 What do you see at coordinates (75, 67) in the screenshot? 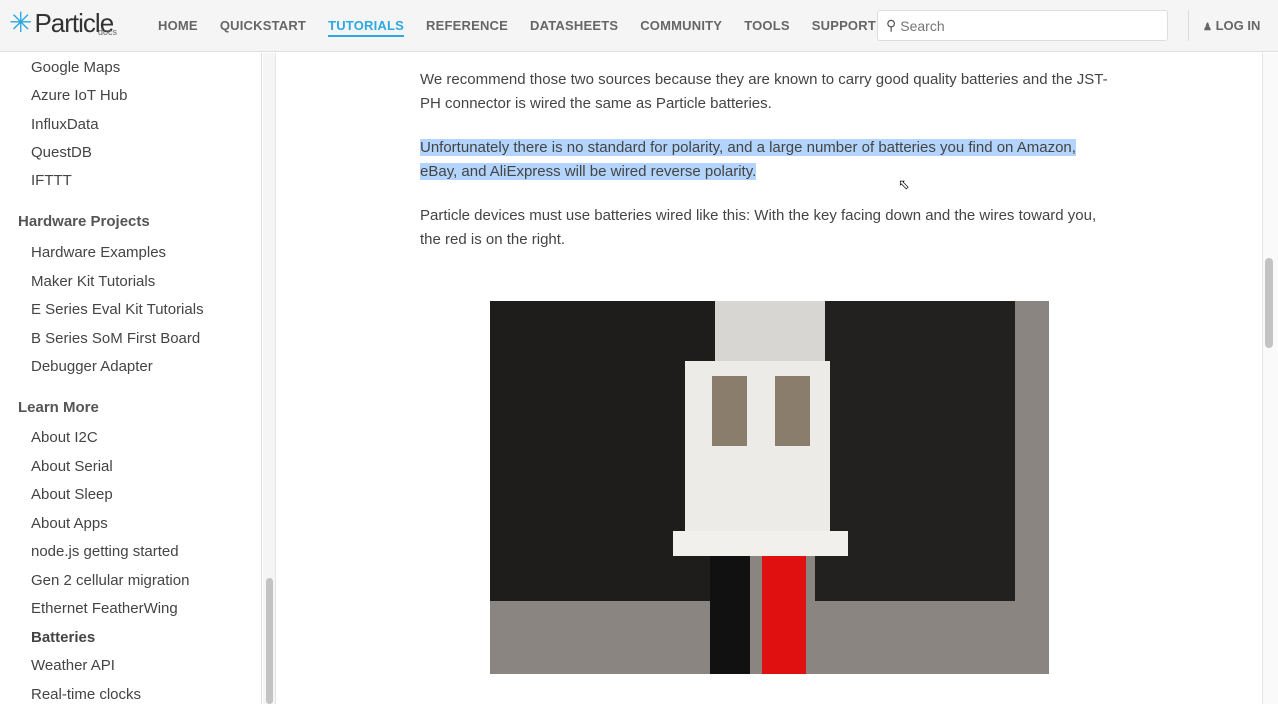
I see `sidebar-item: Google Maps` at bounding box center [75, 67].